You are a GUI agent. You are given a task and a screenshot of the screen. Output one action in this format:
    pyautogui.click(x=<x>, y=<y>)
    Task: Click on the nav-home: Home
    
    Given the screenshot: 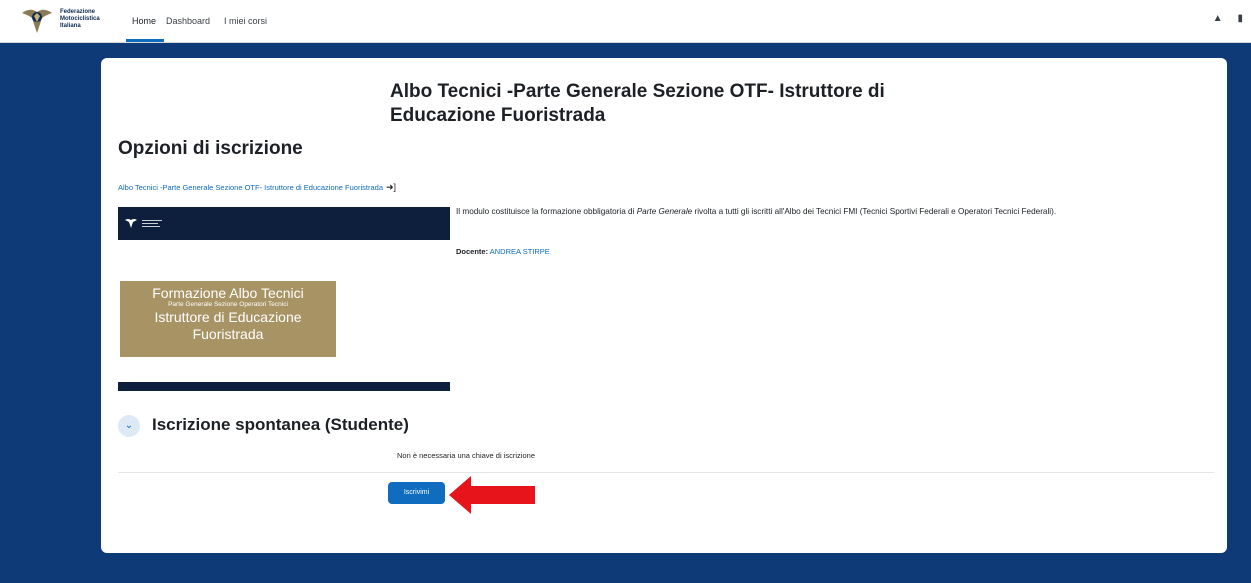 What is the action you would take?
    pyautogui.click(x=144, y=21)
    